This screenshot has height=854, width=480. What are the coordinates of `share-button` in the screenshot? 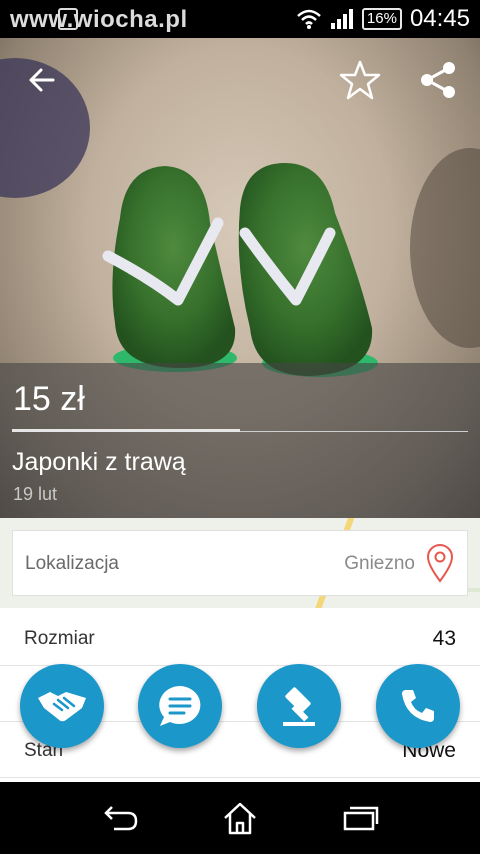 It's located at (438, 80).